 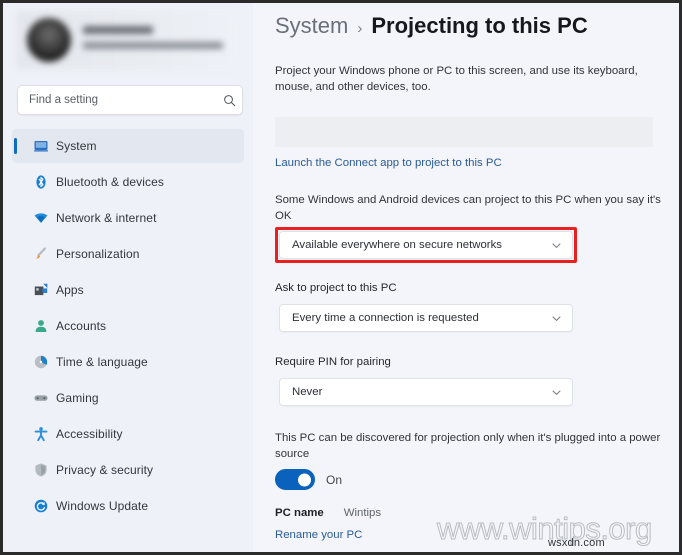 I want to click on sidebar-item-accessibility: Accessibility, so click(x=128, y=434).